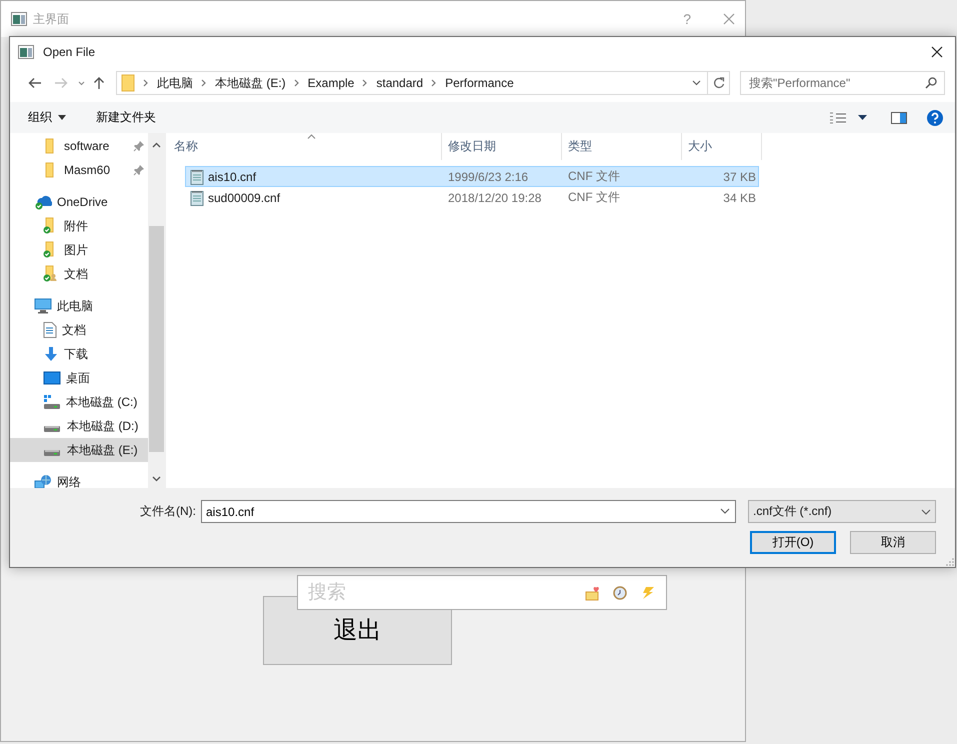 The height and width of the screenshot is (744, 957). What do you see at coordinates (620, 593) in the screenshot?
I see `clock-icon` at bounding box center [620, 593].